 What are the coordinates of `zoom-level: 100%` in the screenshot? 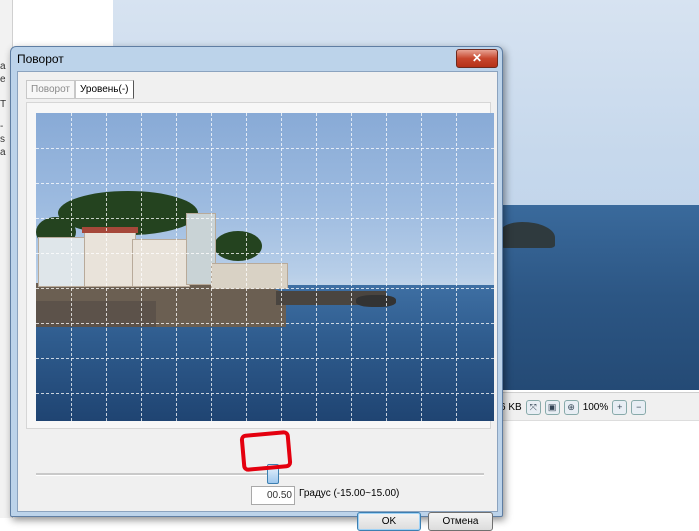 It's located at (595, 407).